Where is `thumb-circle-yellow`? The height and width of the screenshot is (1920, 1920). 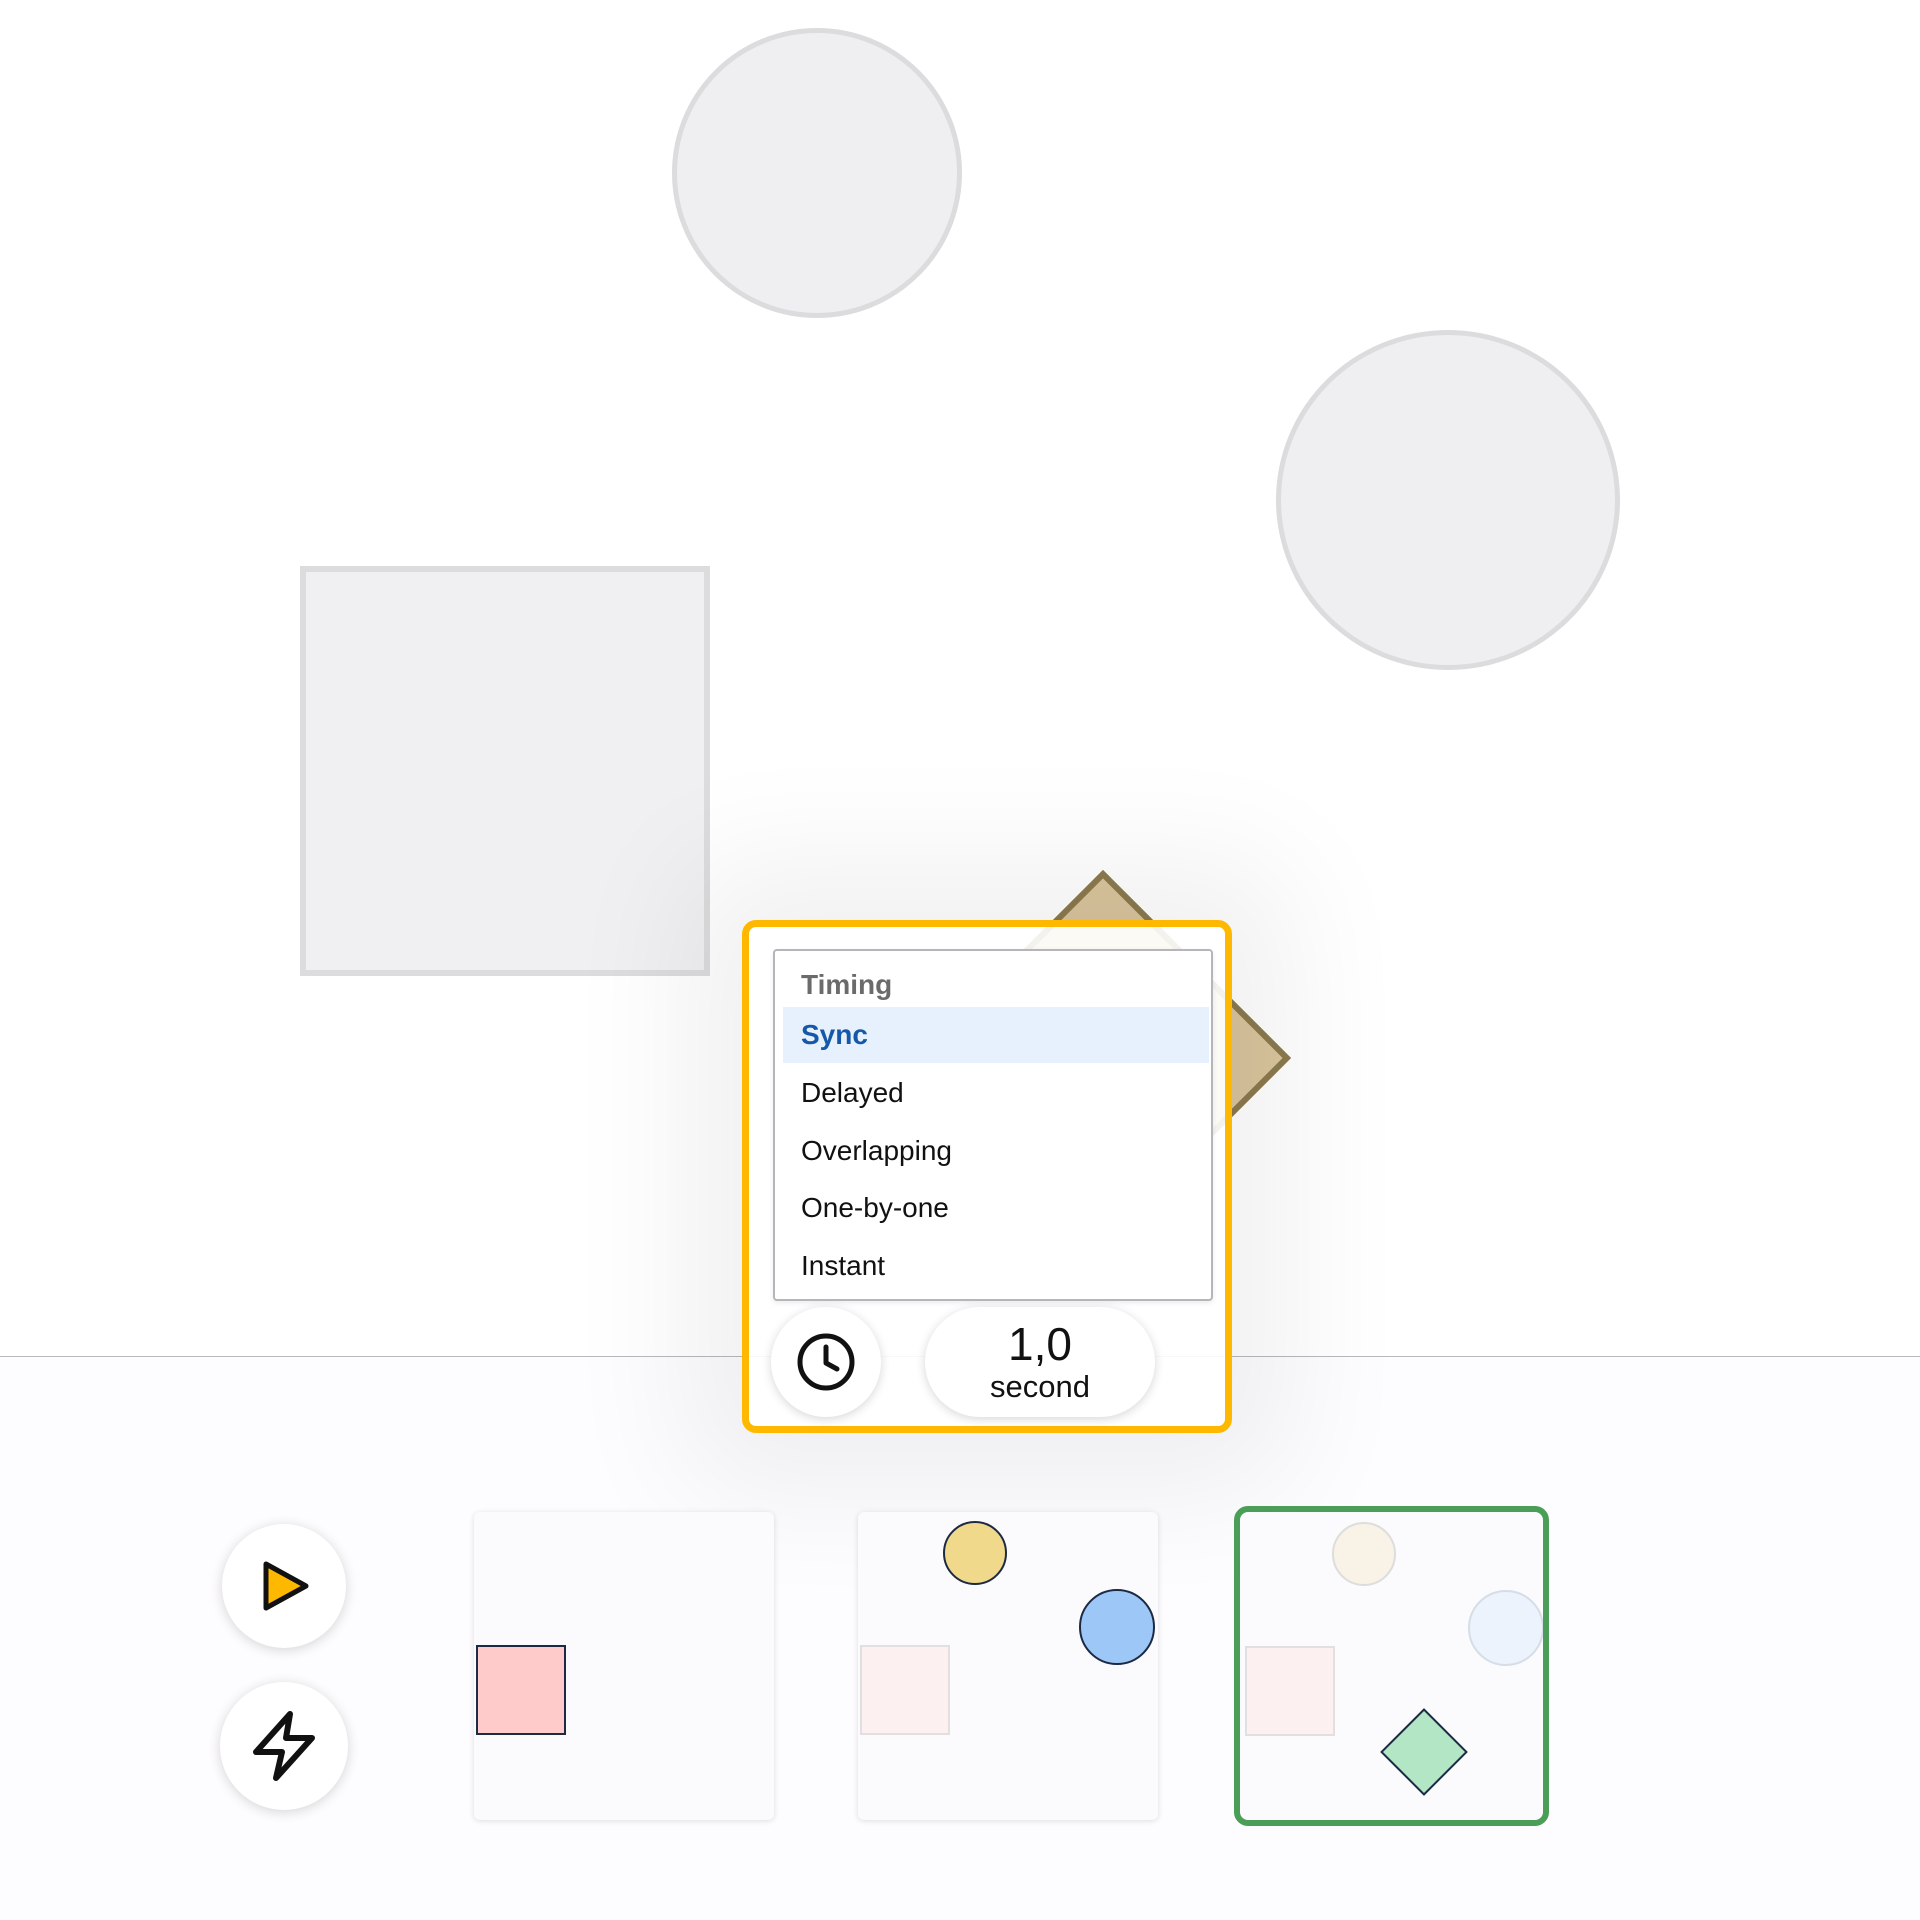
thumb-circle-yellow is located at coordinates (975, 1553).